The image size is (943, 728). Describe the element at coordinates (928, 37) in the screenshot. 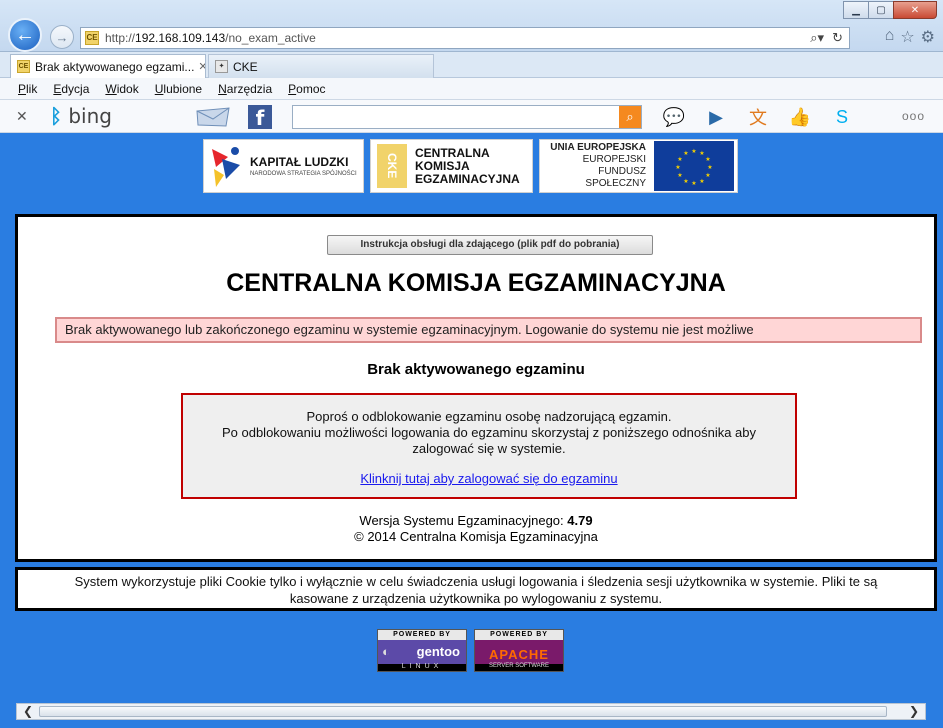

I see `settings-gear-icon: ⚙` at that location.